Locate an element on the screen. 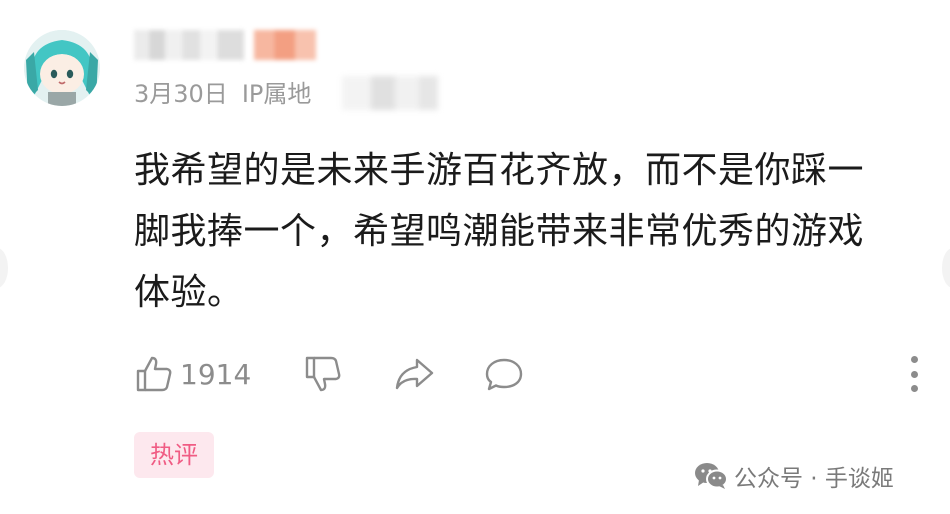  comment-date: 3月30日 is located at coordinates (181, 94).